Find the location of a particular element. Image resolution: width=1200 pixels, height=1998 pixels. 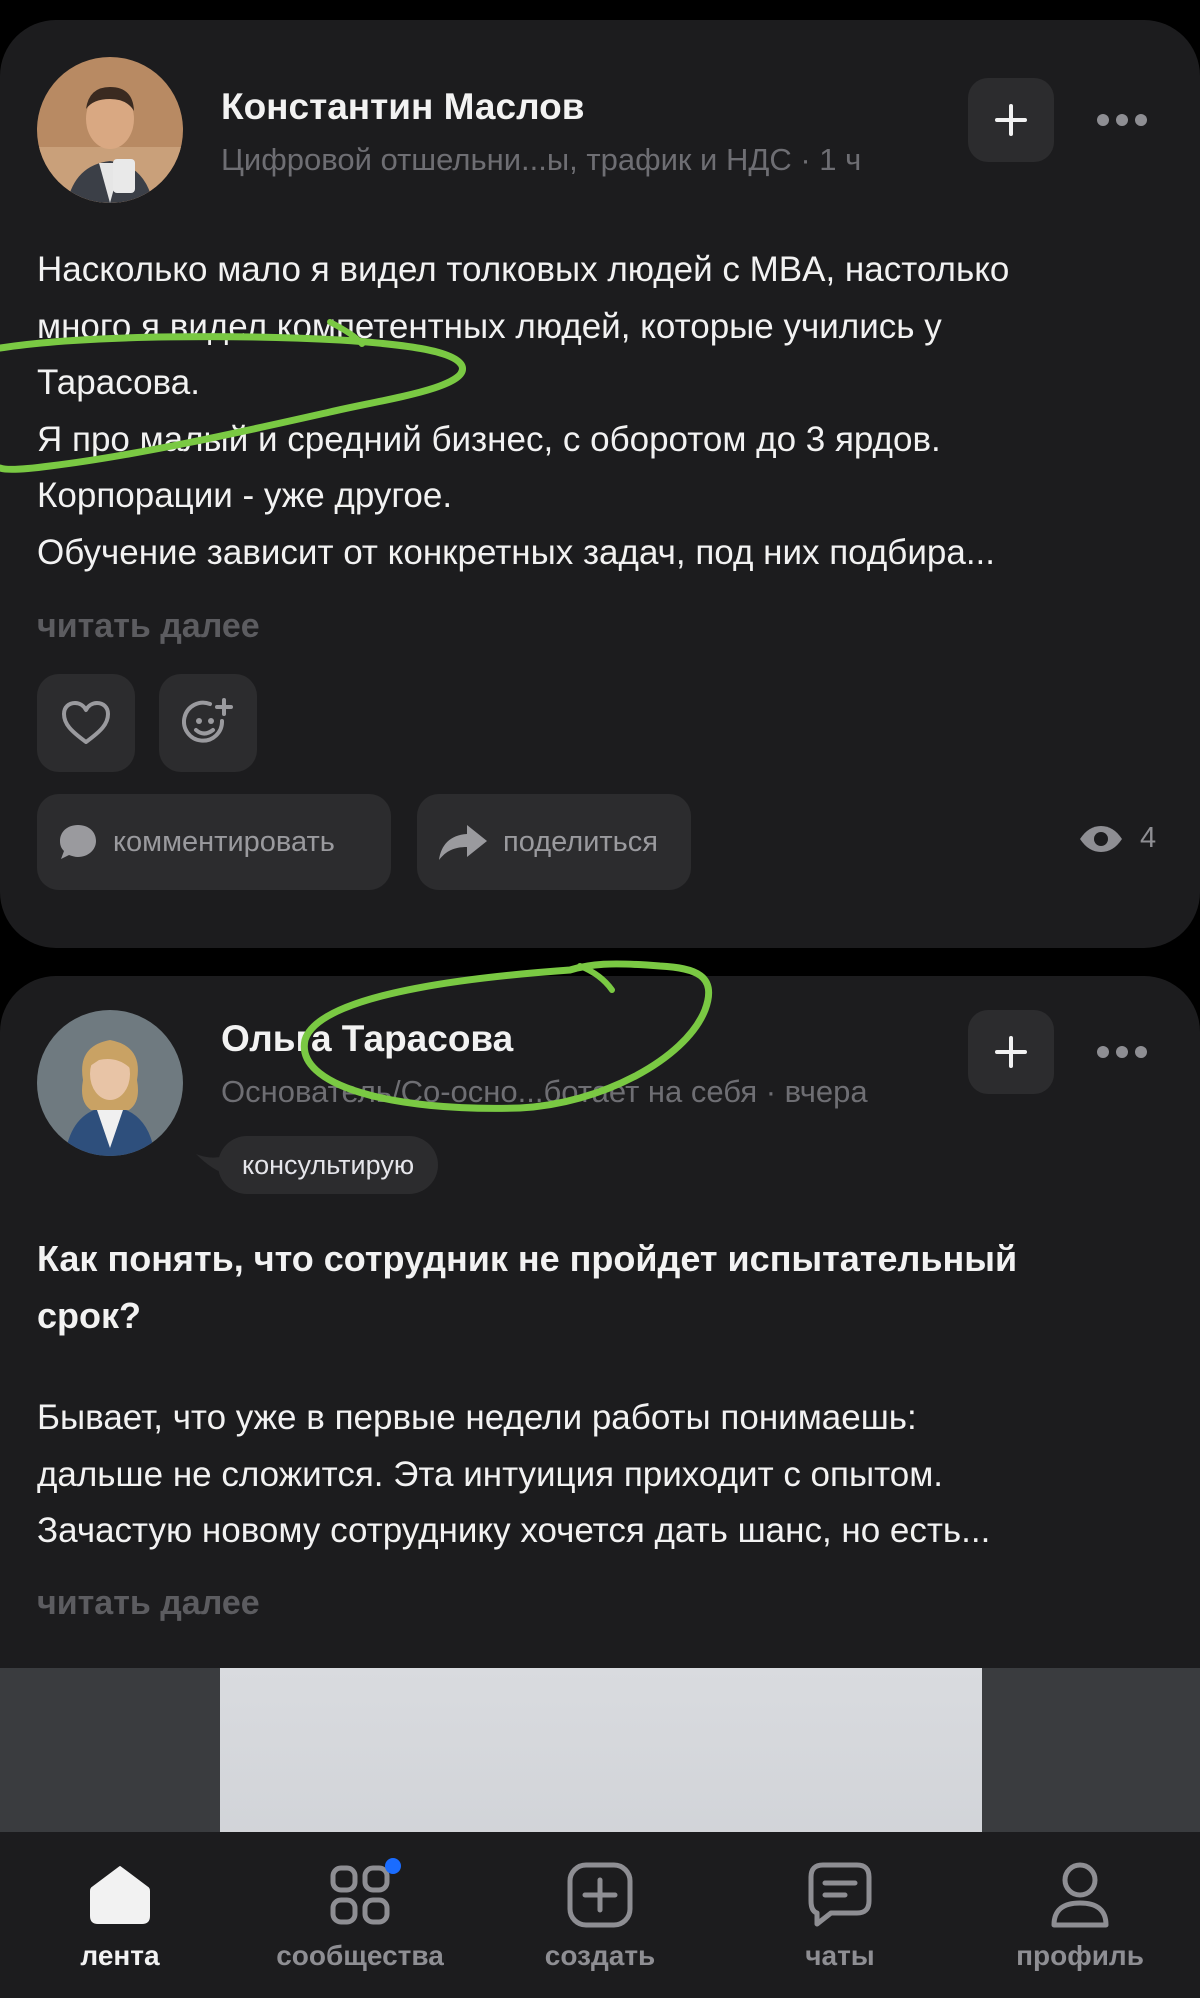

nav-label: лента is located at coordinates (120, 1955).